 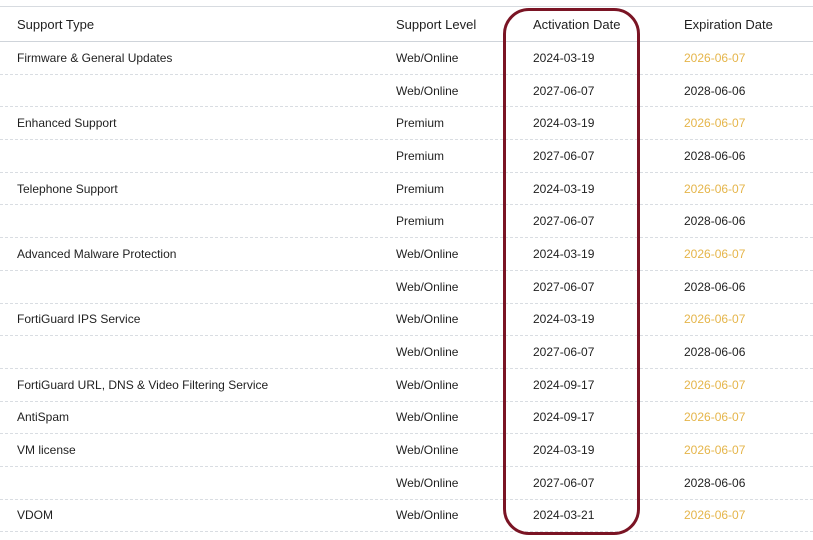 I want to click on table-row: AntiSpam Web/Online 2024-09-17 2026-06-07, so click(x=406, y=418).